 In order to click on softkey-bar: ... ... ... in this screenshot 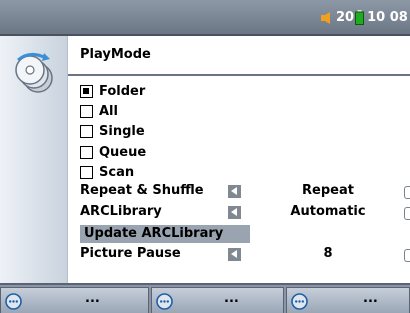, I will do `click(205, 298)`.